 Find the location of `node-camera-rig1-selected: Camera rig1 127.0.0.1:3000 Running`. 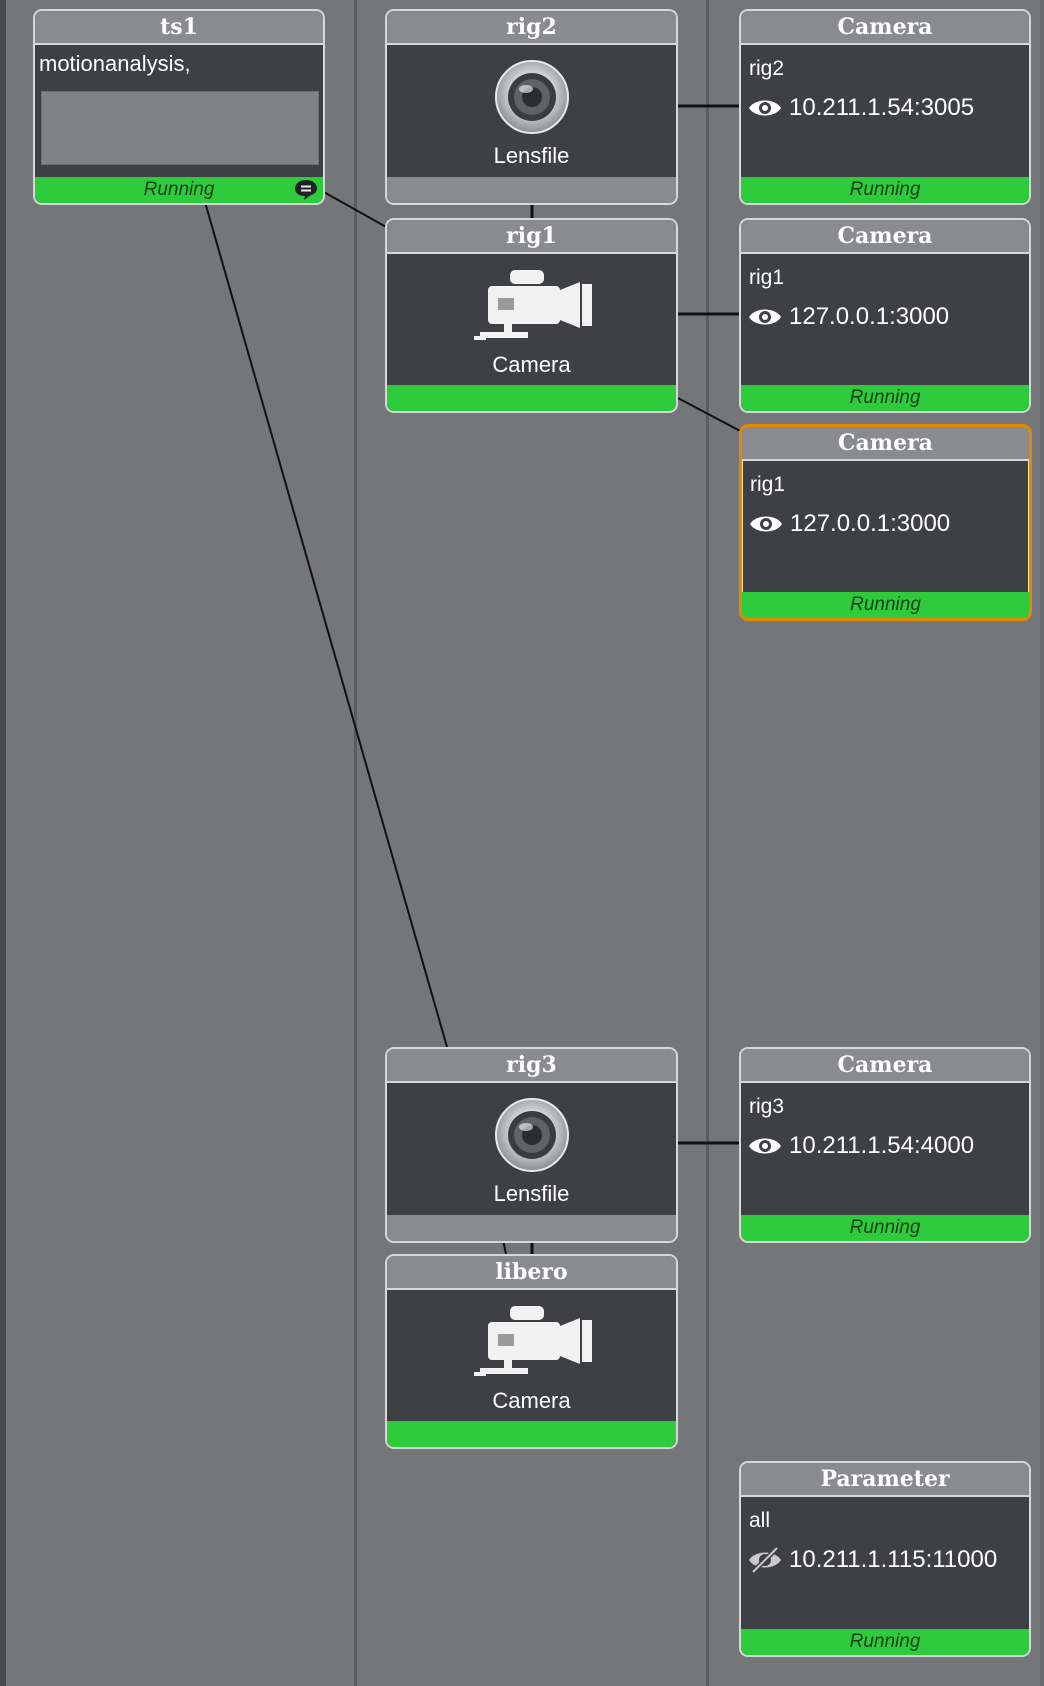

node-camera-rig1-selected: Camera rig1 127.0.0.1:3000 Running is located at coordinates (885, 522).